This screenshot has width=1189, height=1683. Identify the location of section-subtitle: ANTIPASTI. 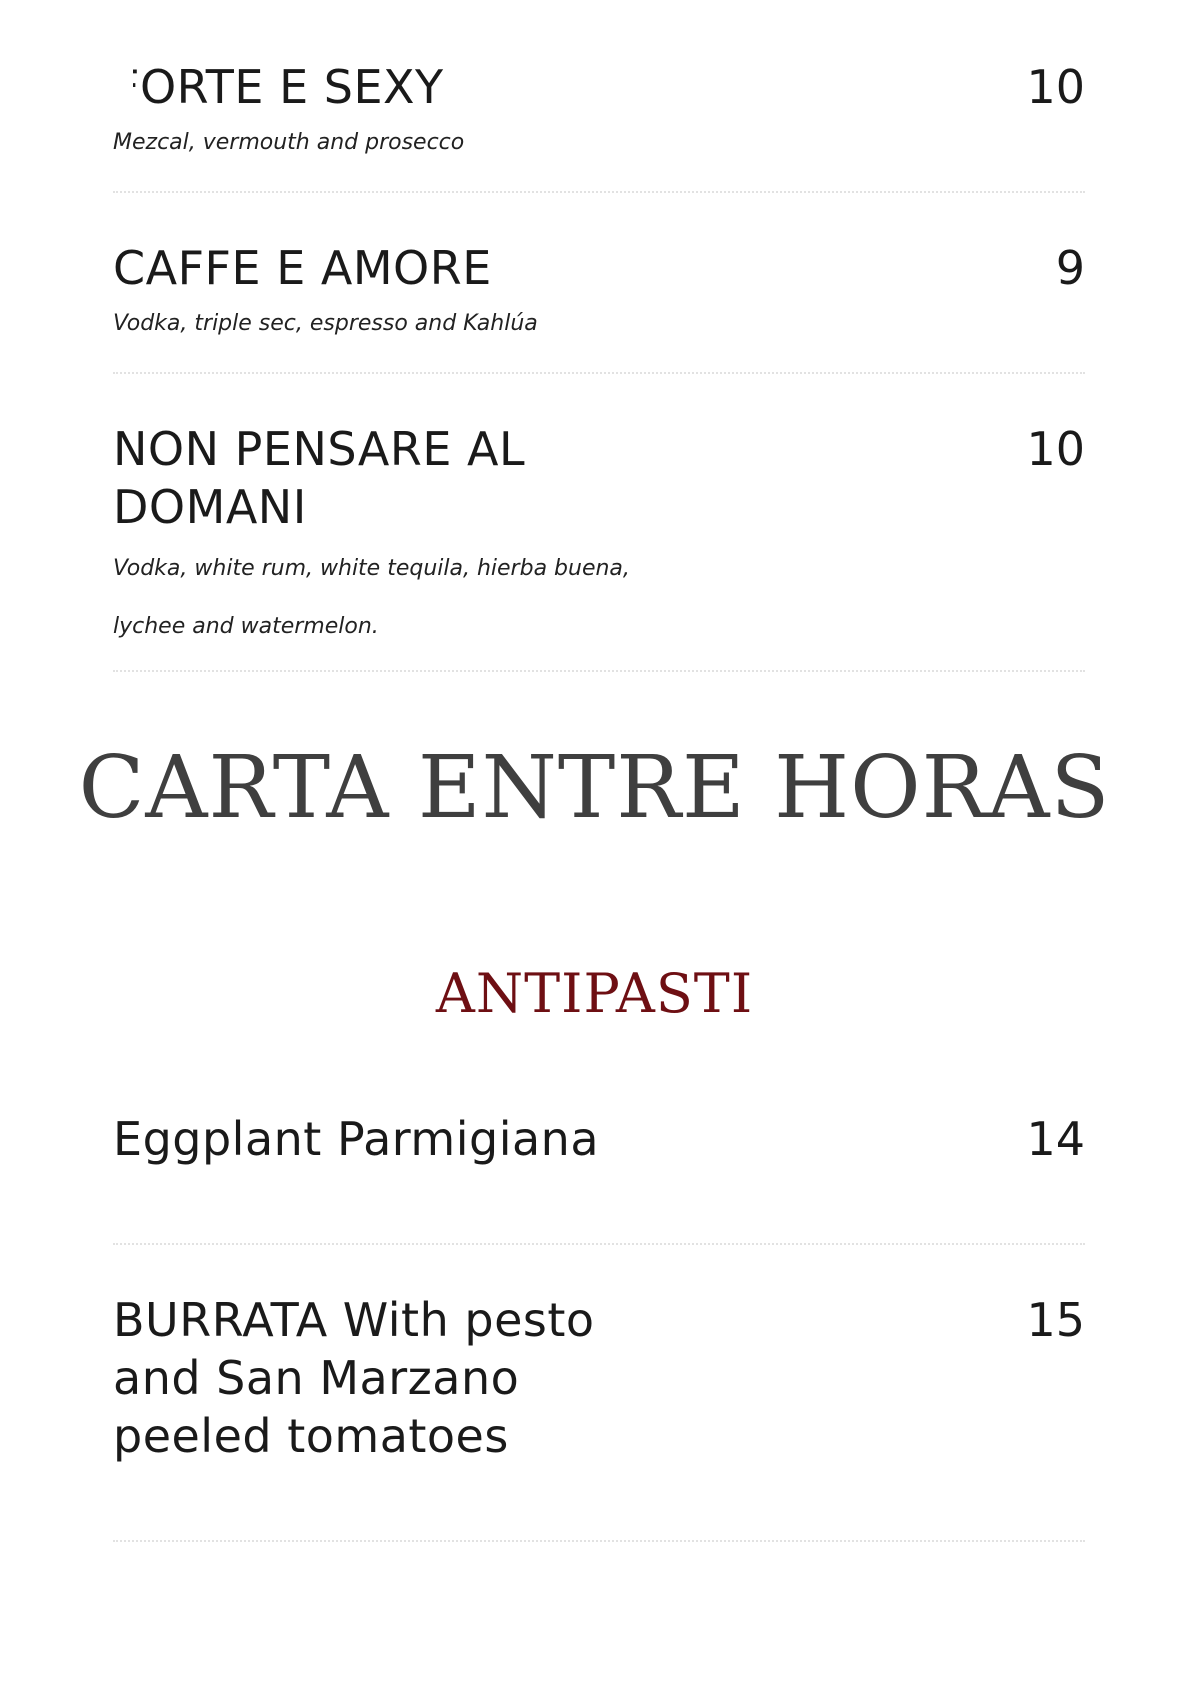
(594, 993).